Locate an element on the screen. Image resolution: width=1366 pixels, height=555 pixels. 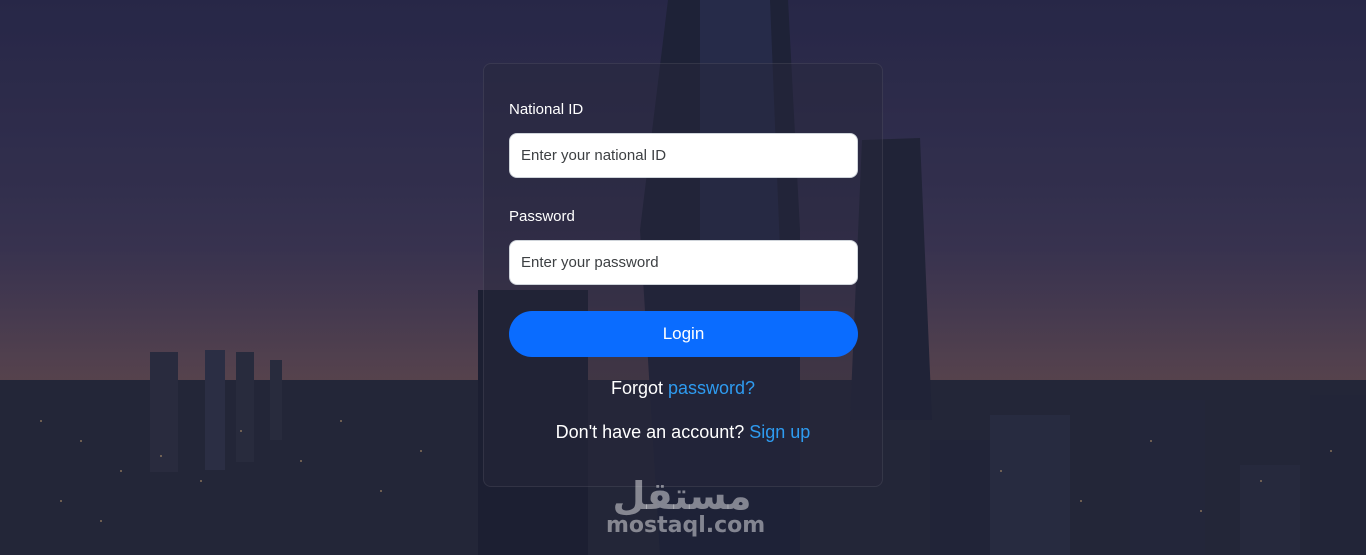
mostaql-watermark: مستقل mostaql.com is located at coordinates (686, 506).